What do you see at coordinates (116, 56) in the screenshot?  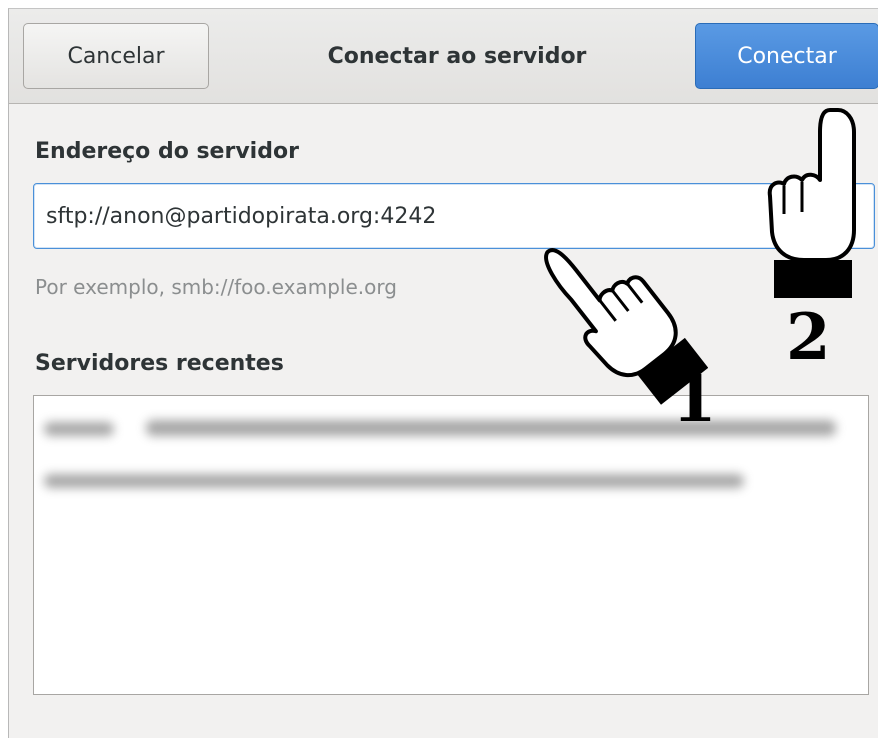 I see `cancel-button: Cancelar` at bounding box center [116, 56].